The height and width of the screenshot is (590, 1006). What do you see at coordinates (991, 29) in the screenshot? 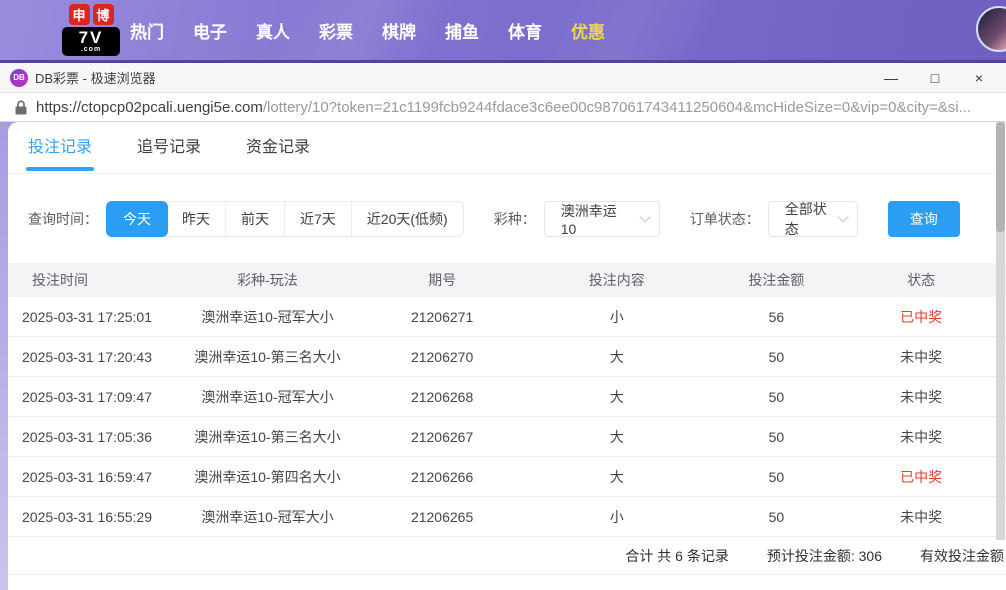
I see `user-avatar` at bounding box center [991, 29].